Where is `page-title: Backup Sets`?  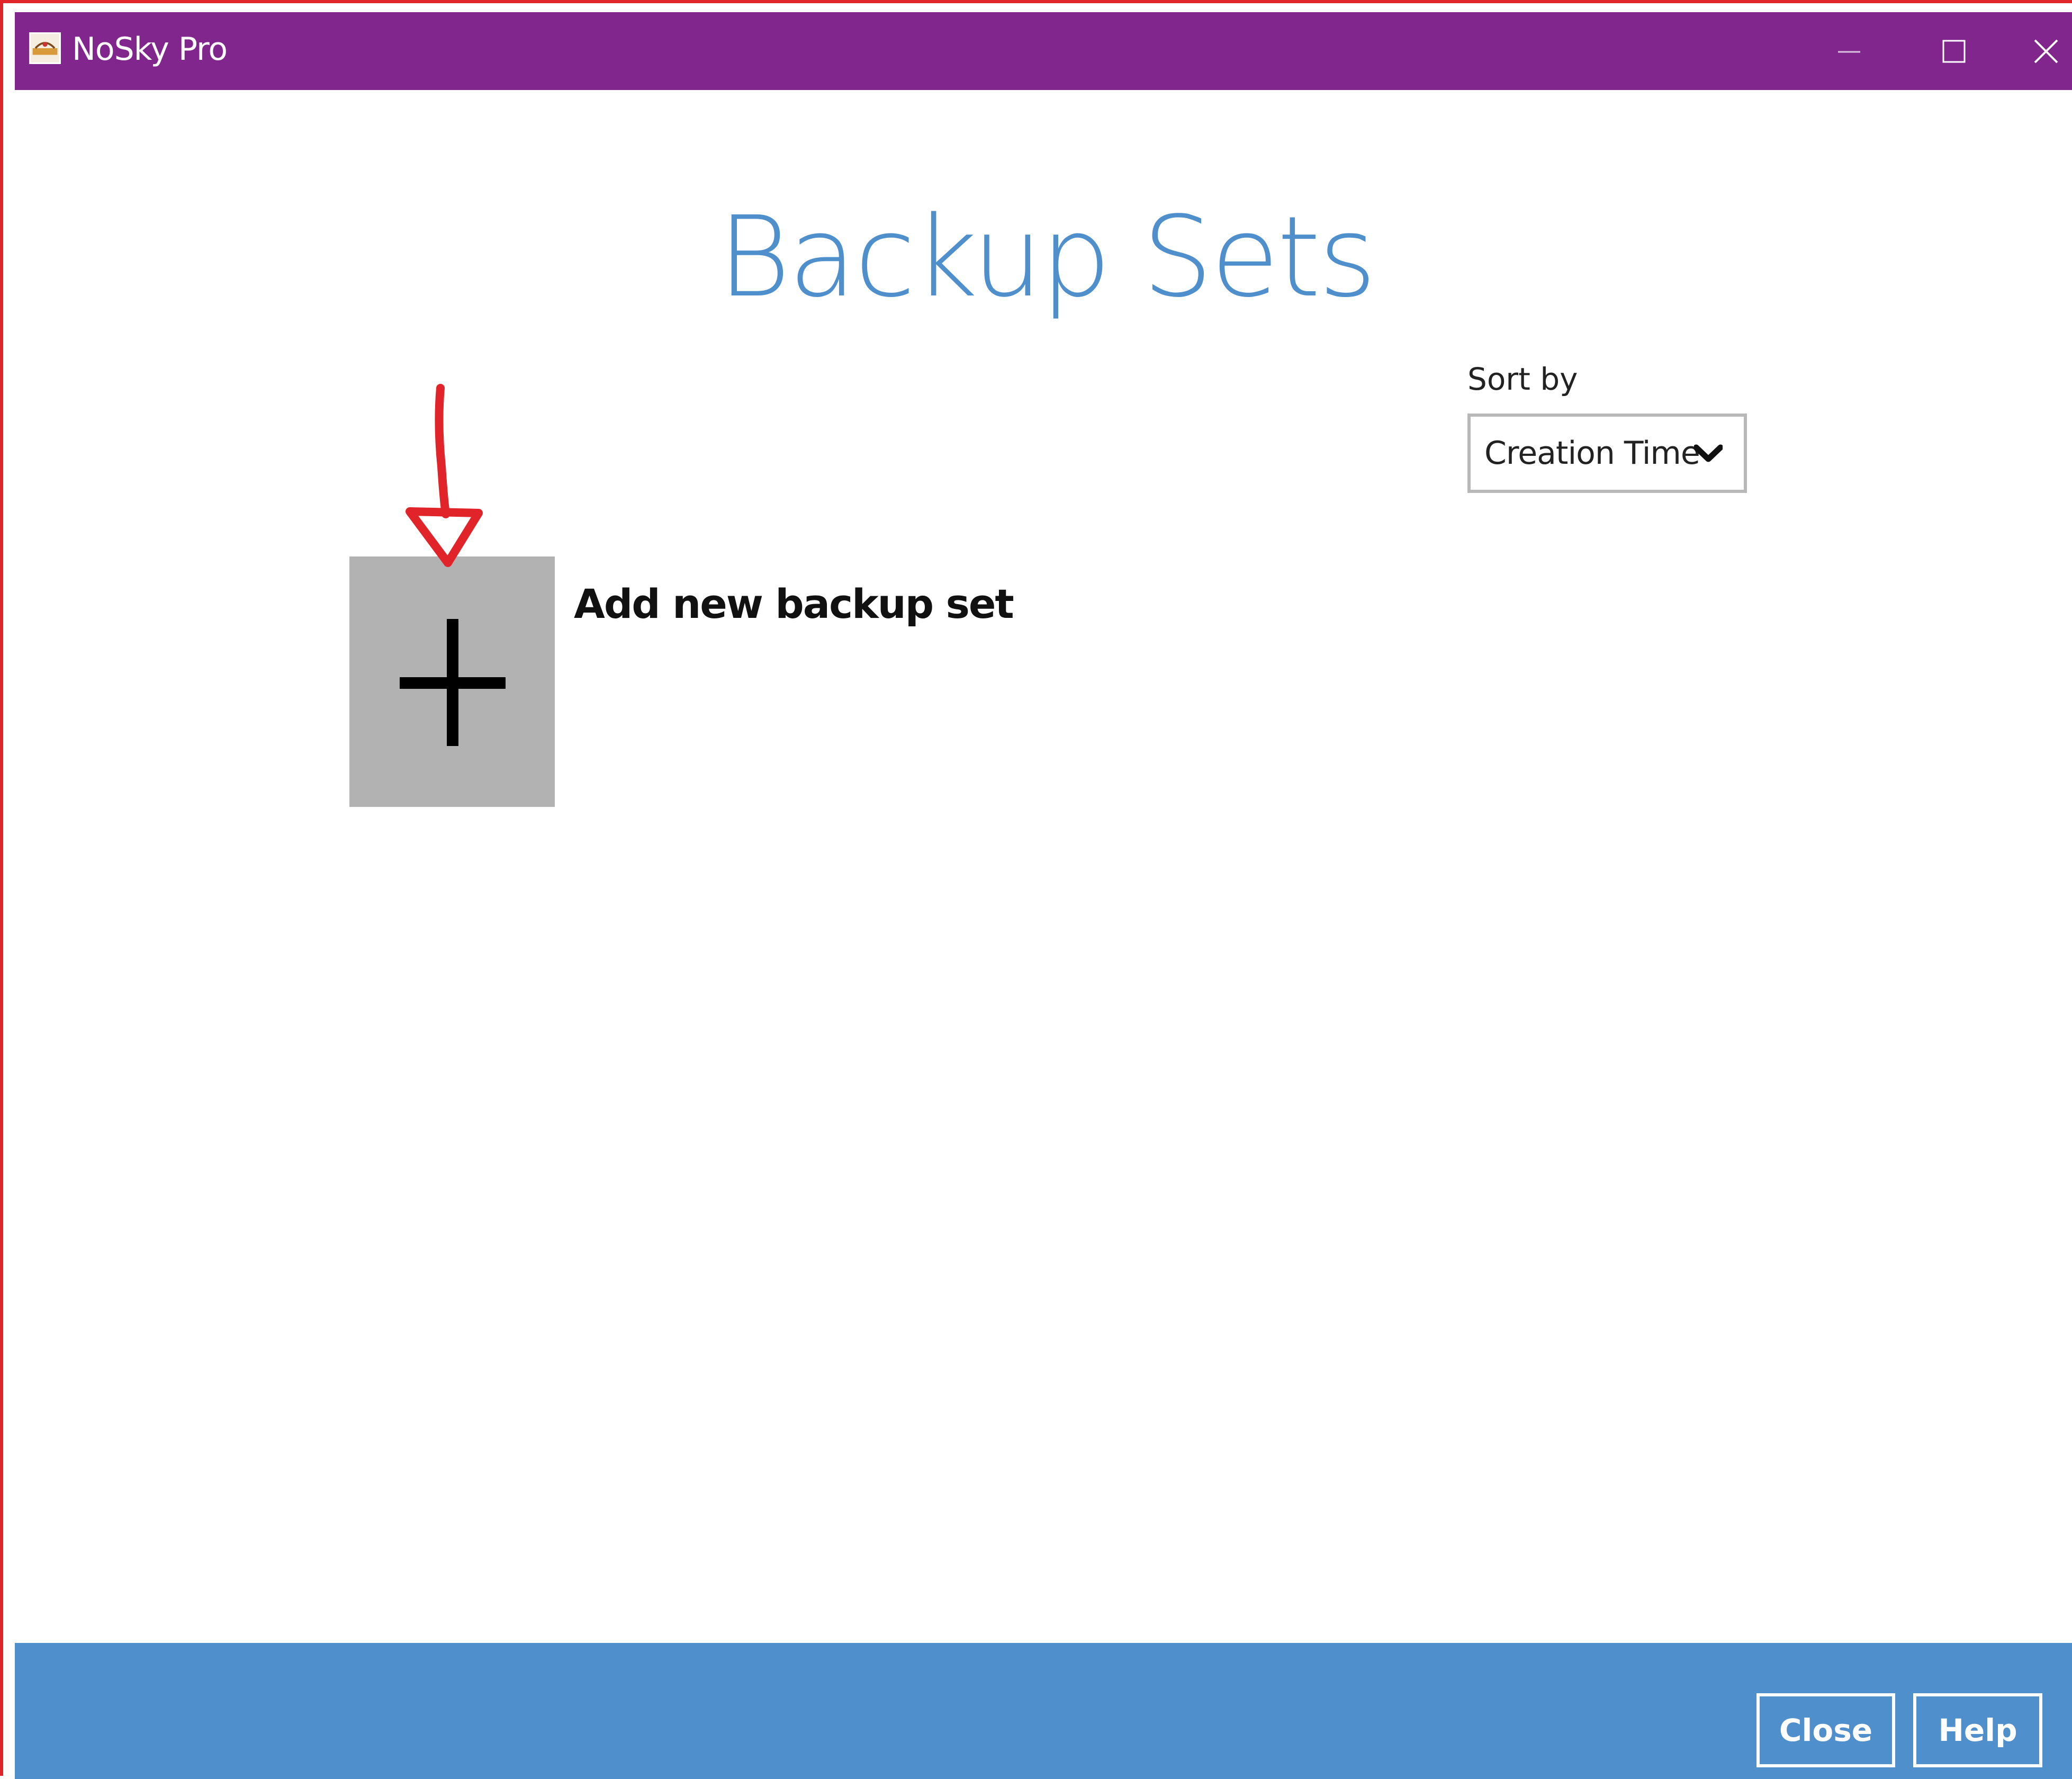
page-title: Backup Sets is located at coordinates (1046, 257).